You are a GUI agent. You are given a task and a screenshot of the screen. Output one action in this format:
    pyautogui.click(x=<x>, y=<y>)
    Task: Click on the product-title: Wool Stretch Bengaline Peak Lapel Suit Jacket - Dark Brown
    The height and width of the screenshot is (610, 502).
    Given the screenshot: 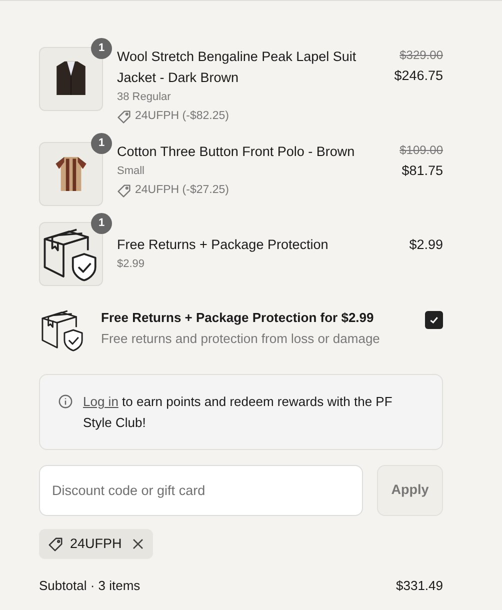 What is the action you would take?
    pyautogui.click(x=237, y=67)
    